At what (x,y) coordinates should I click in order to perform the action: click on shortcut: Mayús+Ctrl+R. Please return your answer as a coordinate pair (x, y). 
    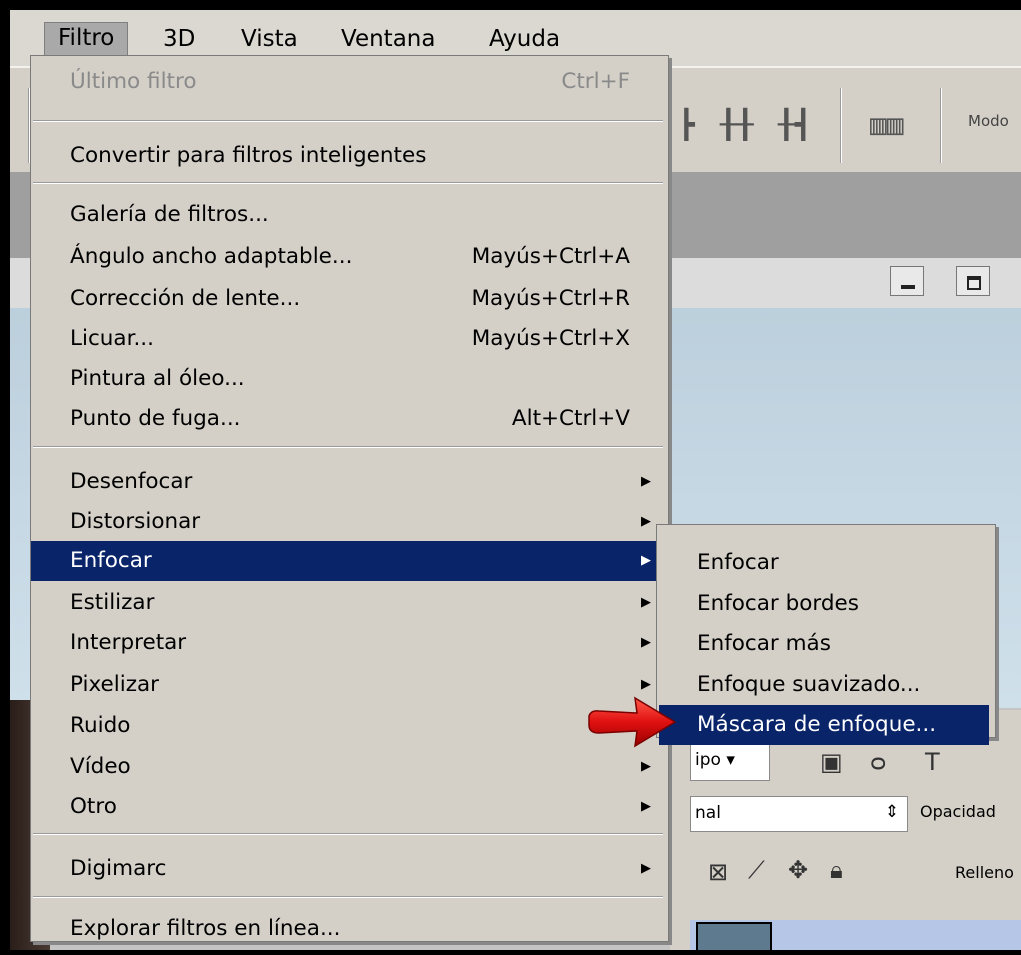
    Looking at the image, I should click on (551, 298).